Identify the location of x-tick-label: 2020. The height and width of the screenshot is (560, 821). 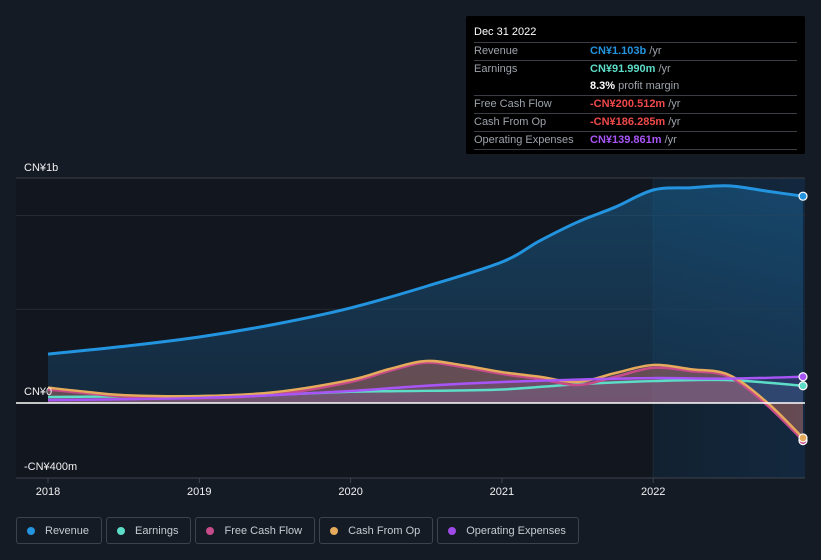
(350, 492).